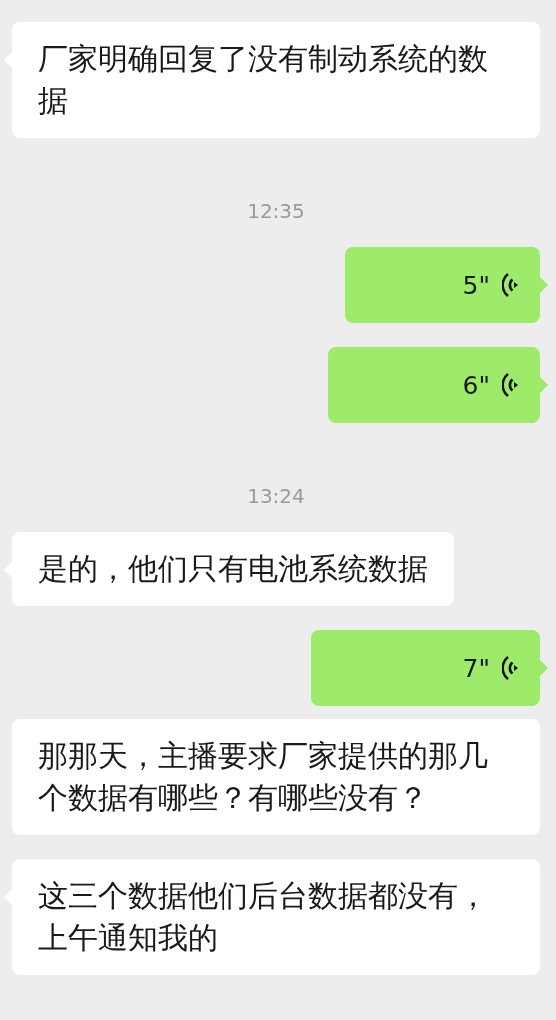 The height and width of the screenshot is (1020, 556). I want to click on voice-message: 7", so click(425, 668).